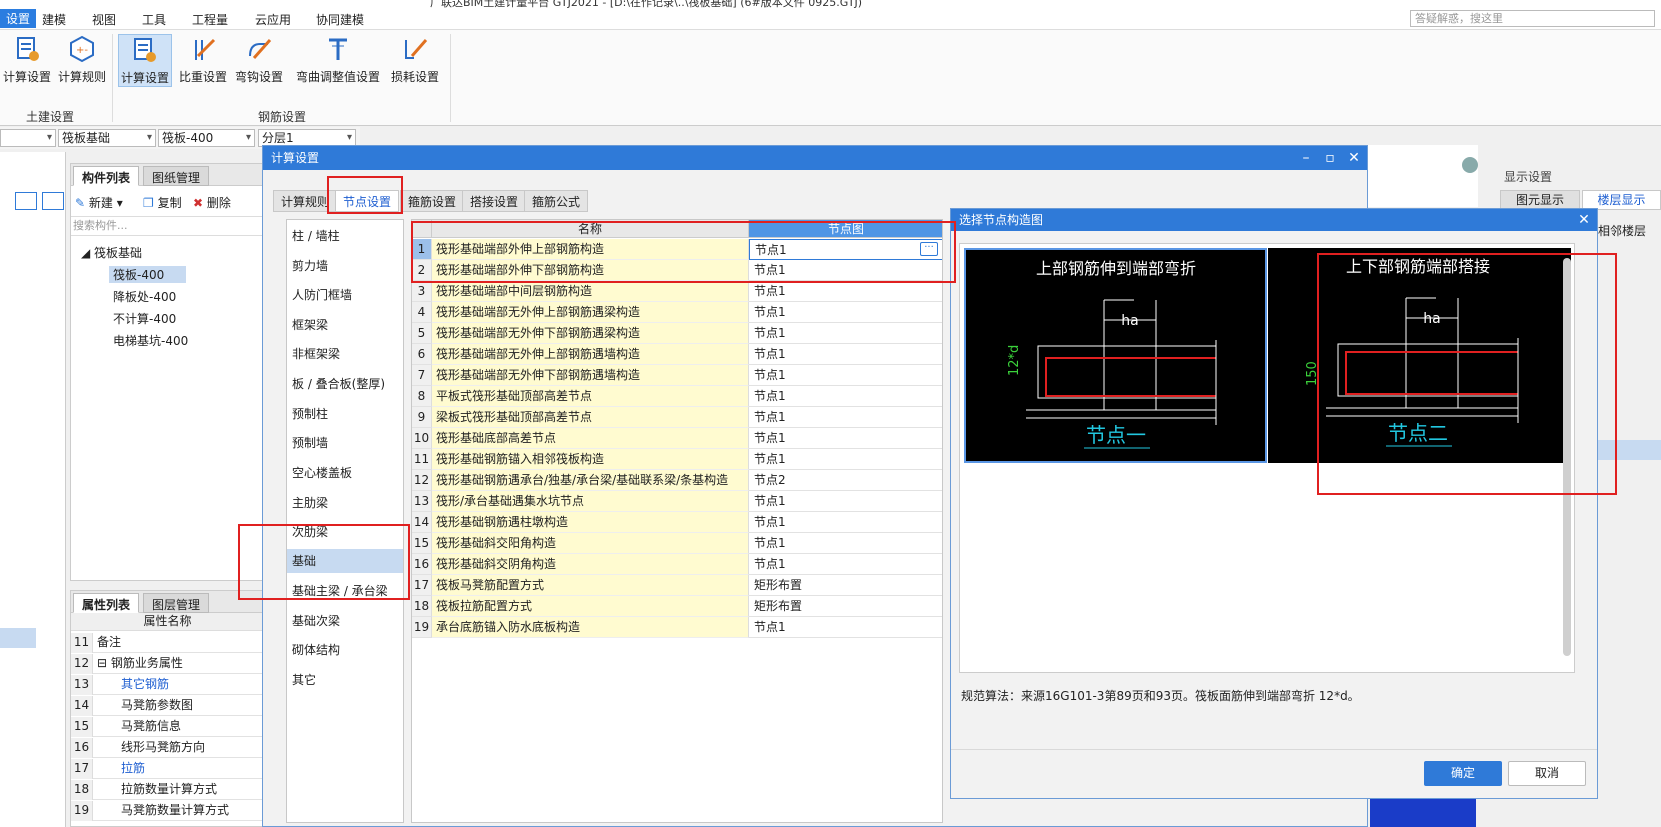 This screenshot has height=827, width=1661. I want to click on row-node-value: 节点2, so click(845, 480).